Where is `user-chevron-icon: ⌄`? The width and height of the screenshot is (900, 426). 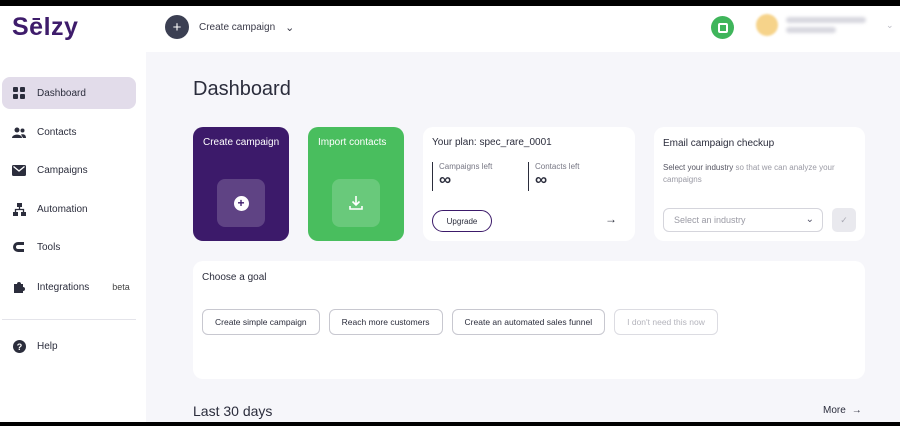
user-chevron-icon: ⌄ is located at coordinates (890, 24).